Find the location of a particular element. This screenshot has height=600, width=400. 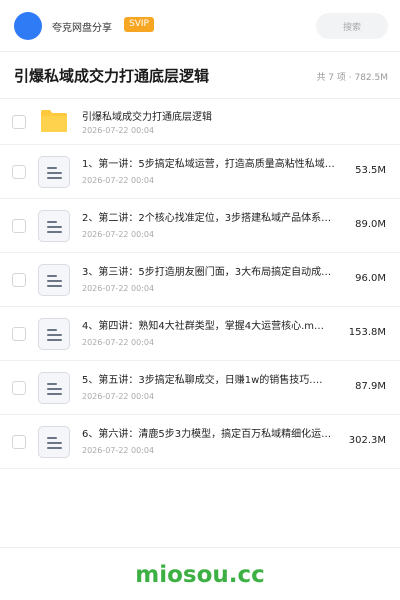

file-size: 87.9M is located at coordinates (370, 386).